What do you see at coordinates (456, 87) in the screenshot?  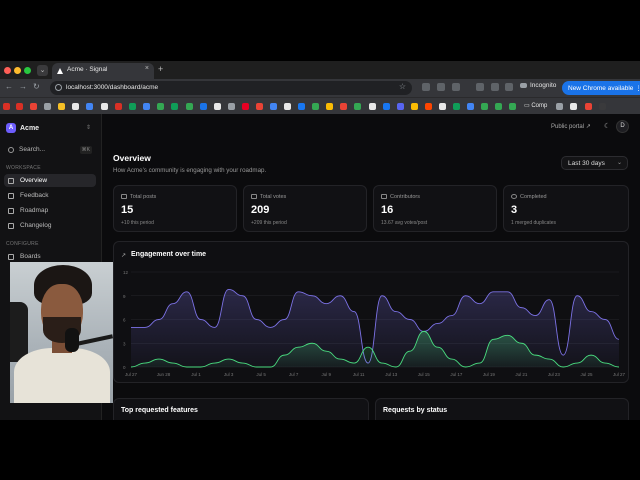 I see `extensions-puzzle-icon` at bounding box center [456, 87].